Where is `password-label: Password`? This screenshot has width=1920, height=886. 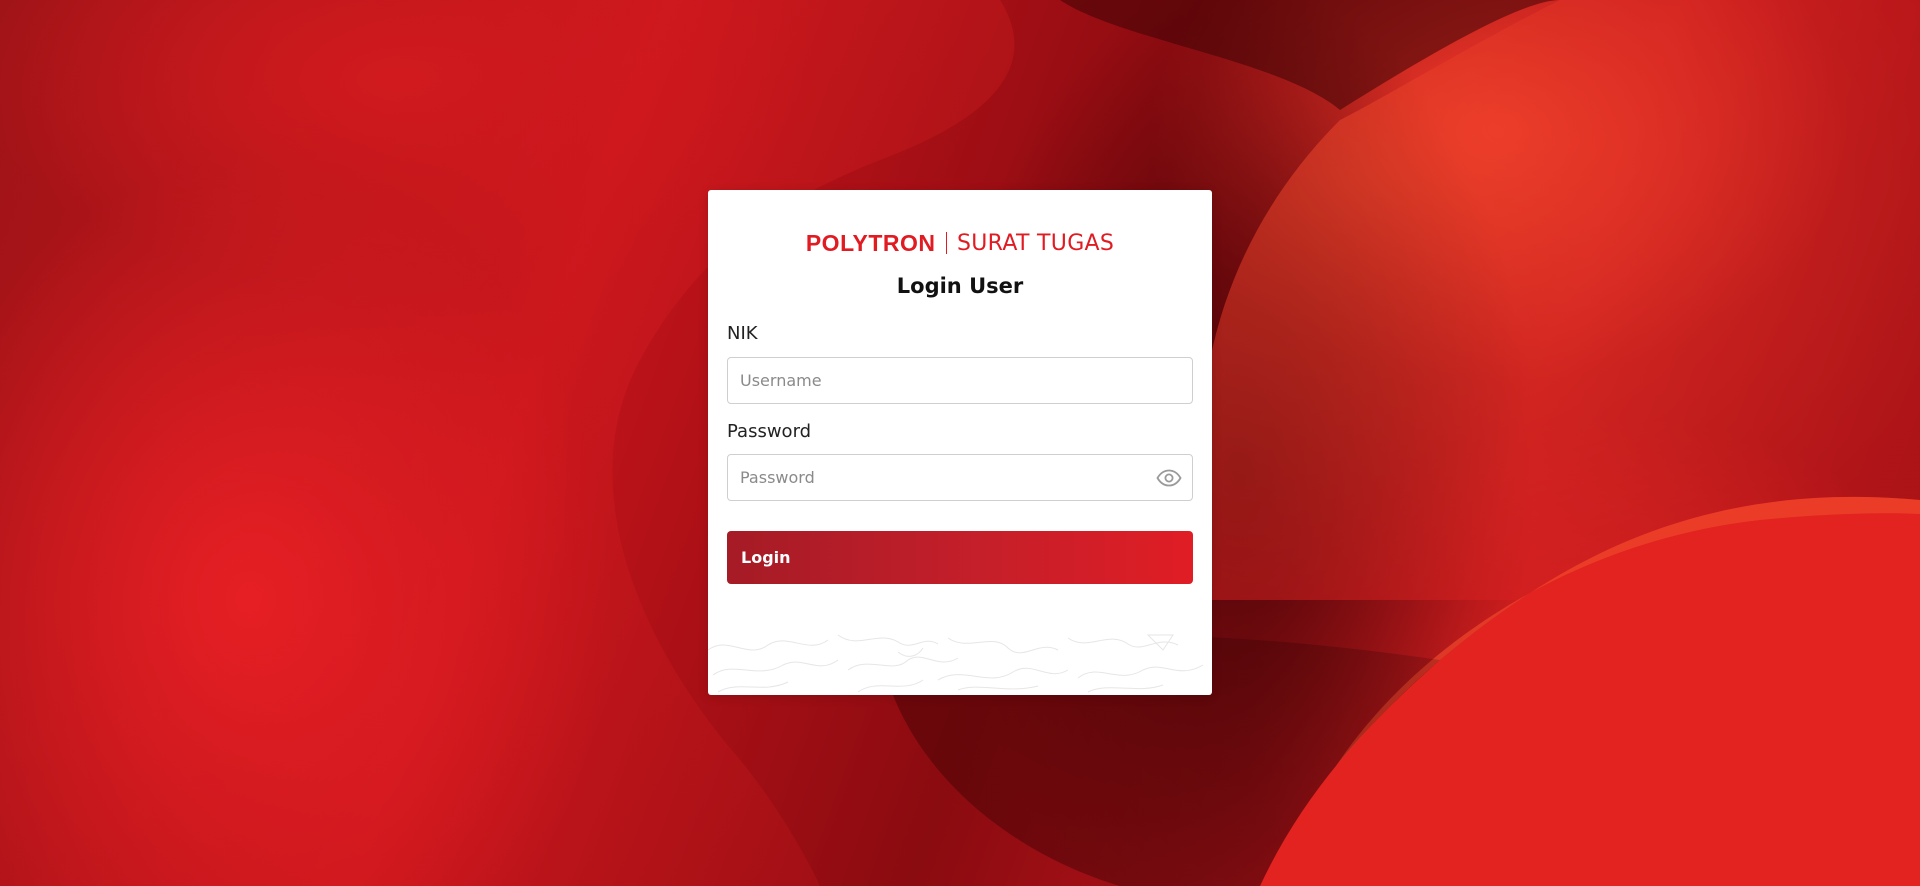 password-label: Password is located at coordinates (769, 431).